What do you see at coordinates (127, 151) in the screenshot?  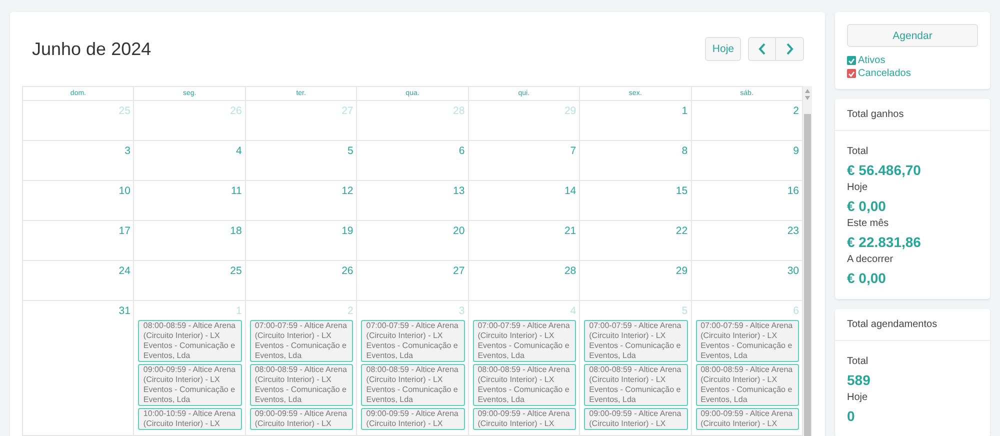 I see `day-number: 3` at bounding box center [127, 151].